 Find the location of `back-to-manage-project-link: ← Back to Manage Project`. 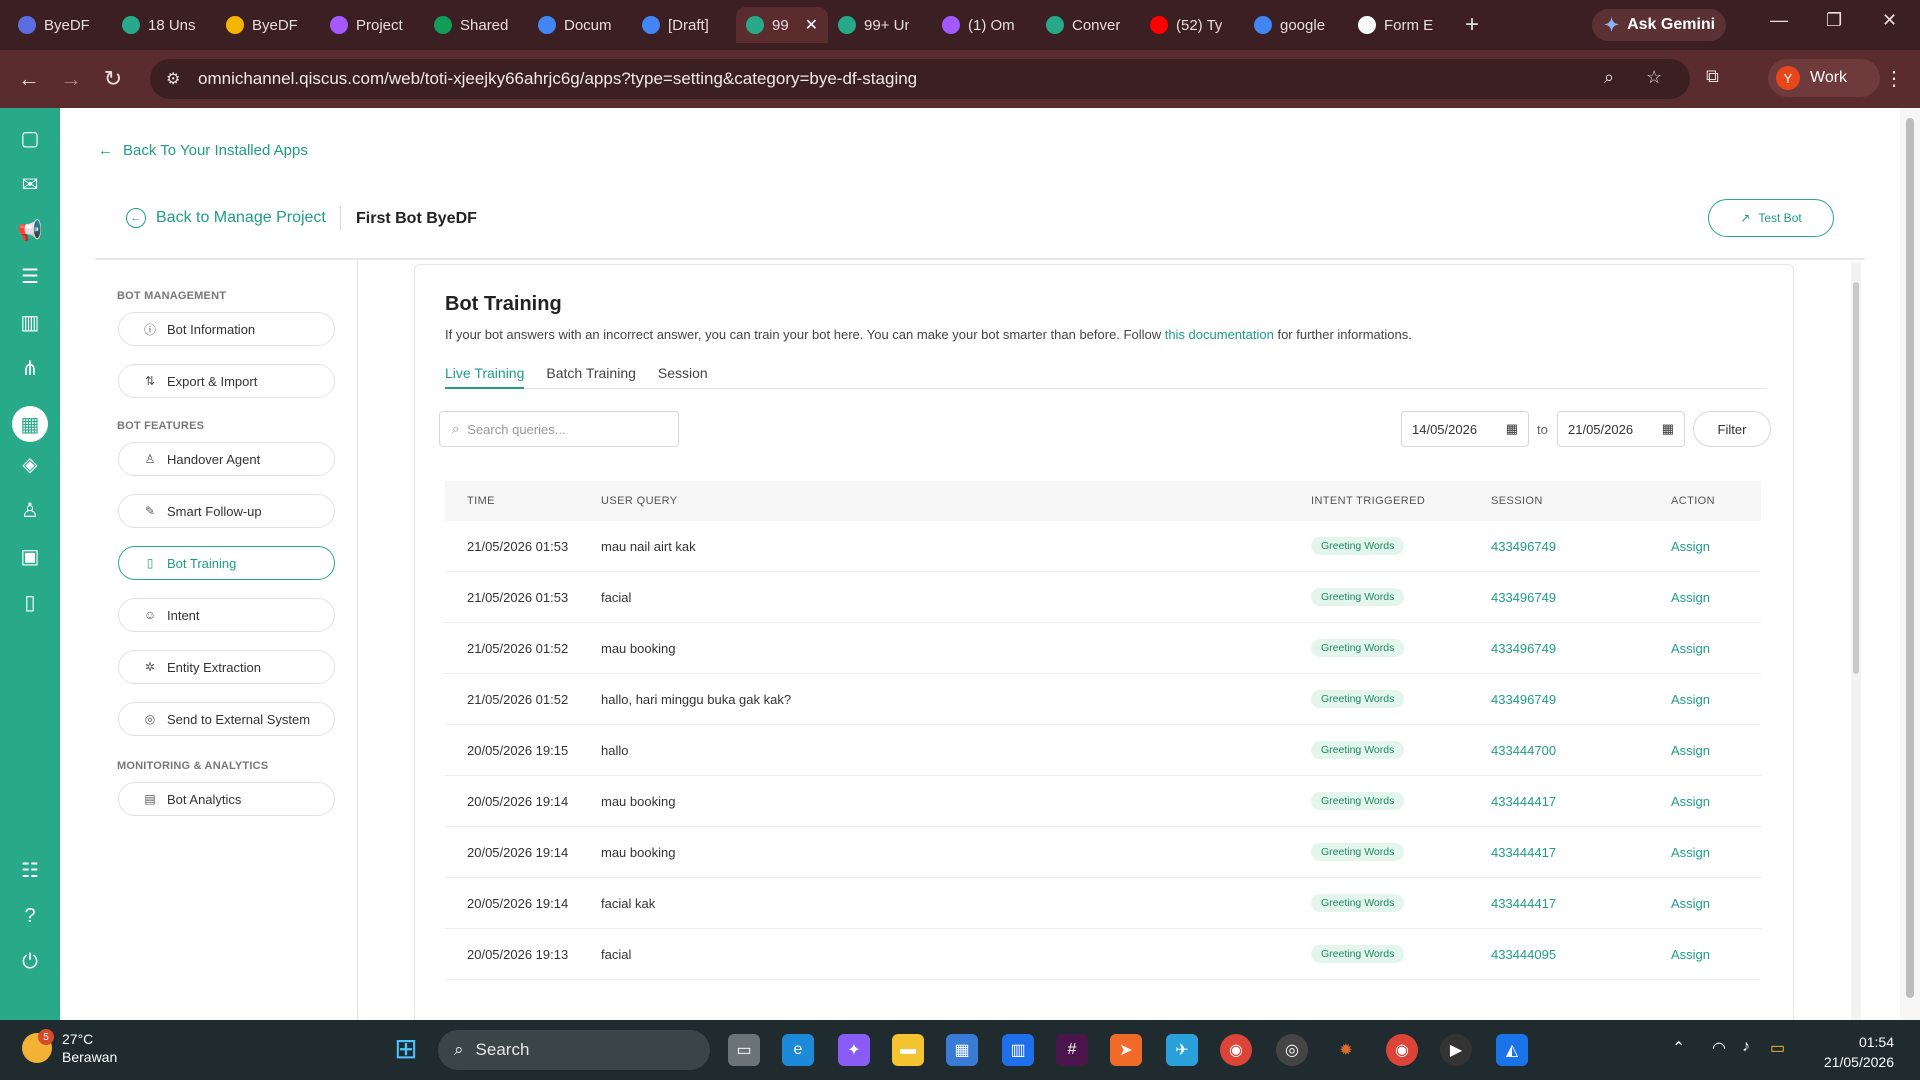

back-to-manage-project-link: ← Back to Manage Project is located at coordinates (226, 218).